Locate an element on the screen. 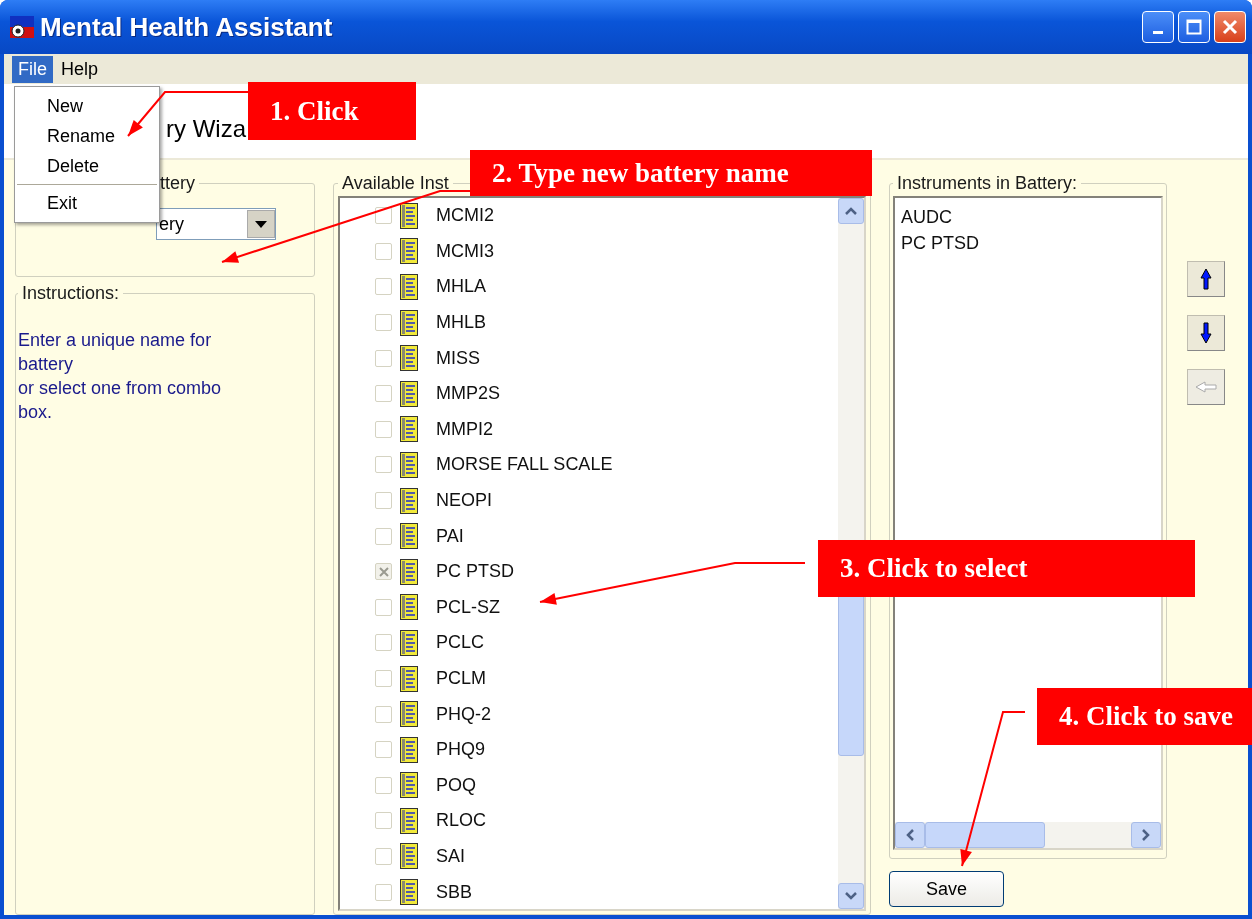 This screenshot has height=919, width=1252. chevron-down-icon is located at coordinates (851, 896).